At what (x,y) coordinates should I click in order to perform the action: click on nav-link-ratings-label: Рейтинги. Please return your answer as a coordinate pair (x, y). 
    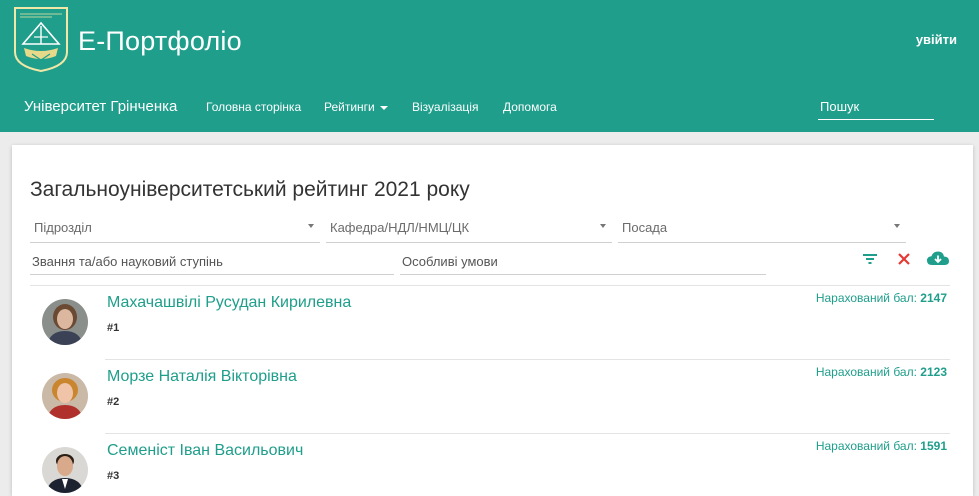
    Looking at the image, I should click on (349, 107).